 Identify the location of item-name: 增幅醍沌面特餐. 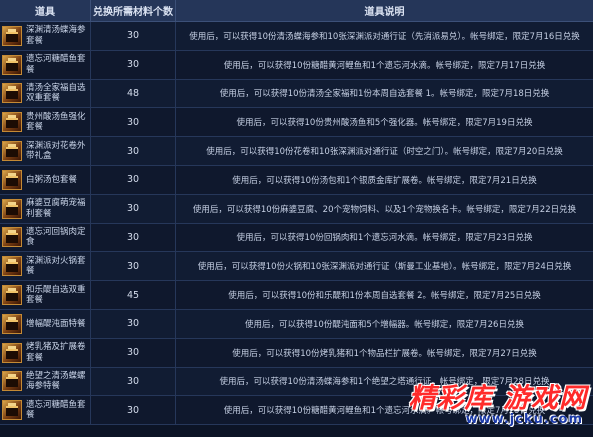
(56, 323).